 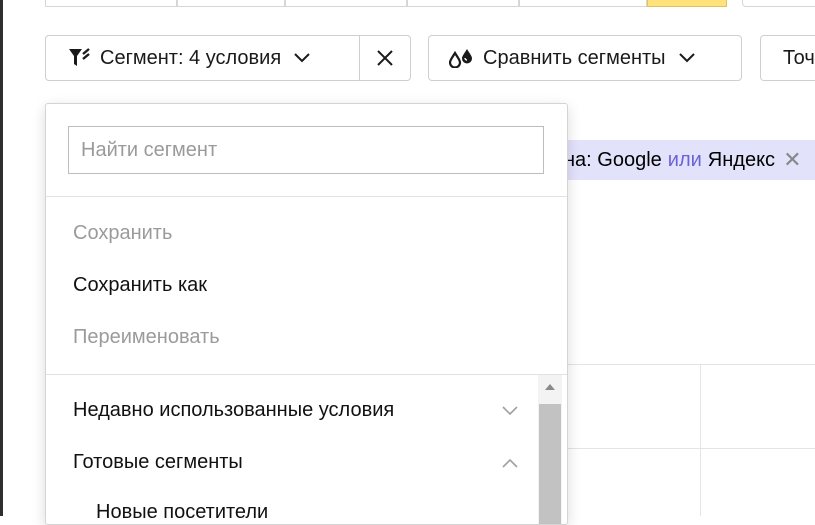 I want to click on segment-button: Сегмент: 4 условия, so click(x=202, y=58).